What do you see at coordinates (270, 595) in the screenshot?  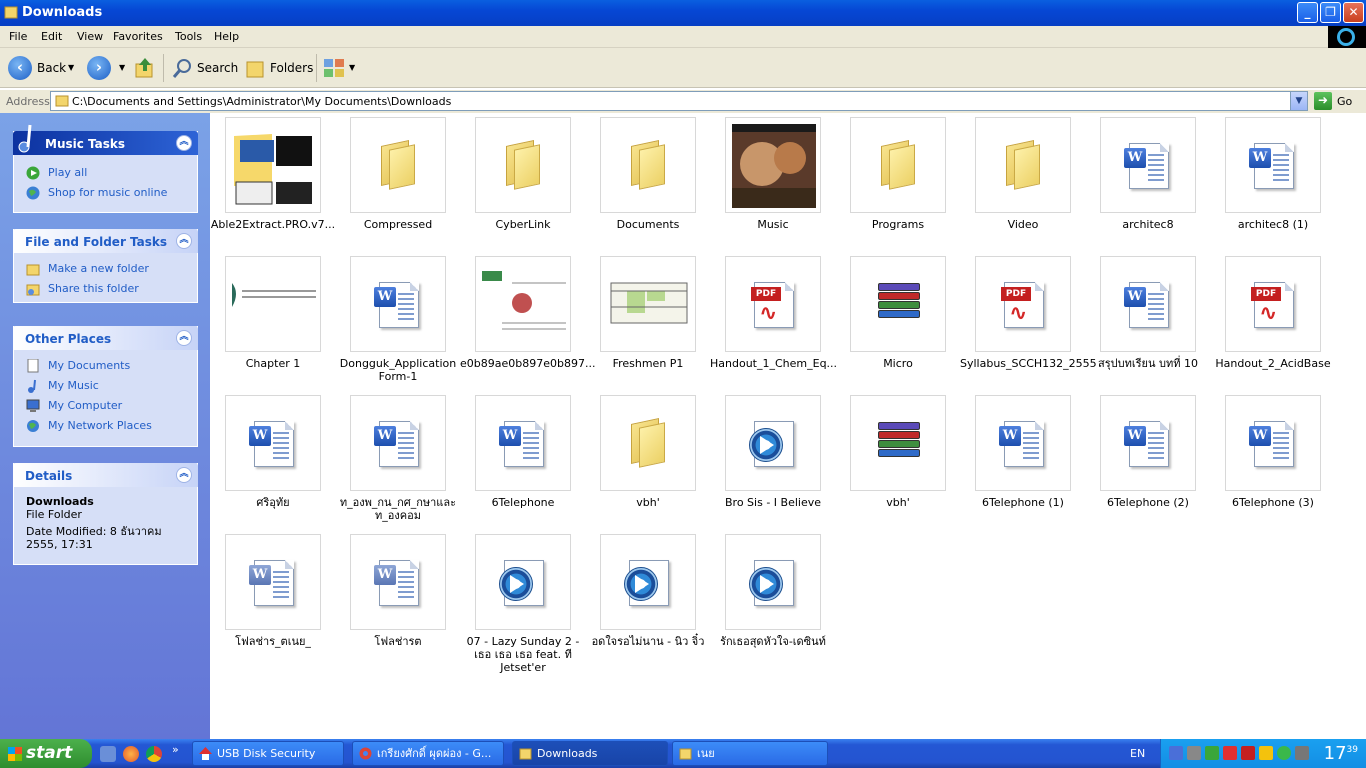 I see `file-item: W โฟลช่าร_ตเนย_` at bounding box center [270, 595].